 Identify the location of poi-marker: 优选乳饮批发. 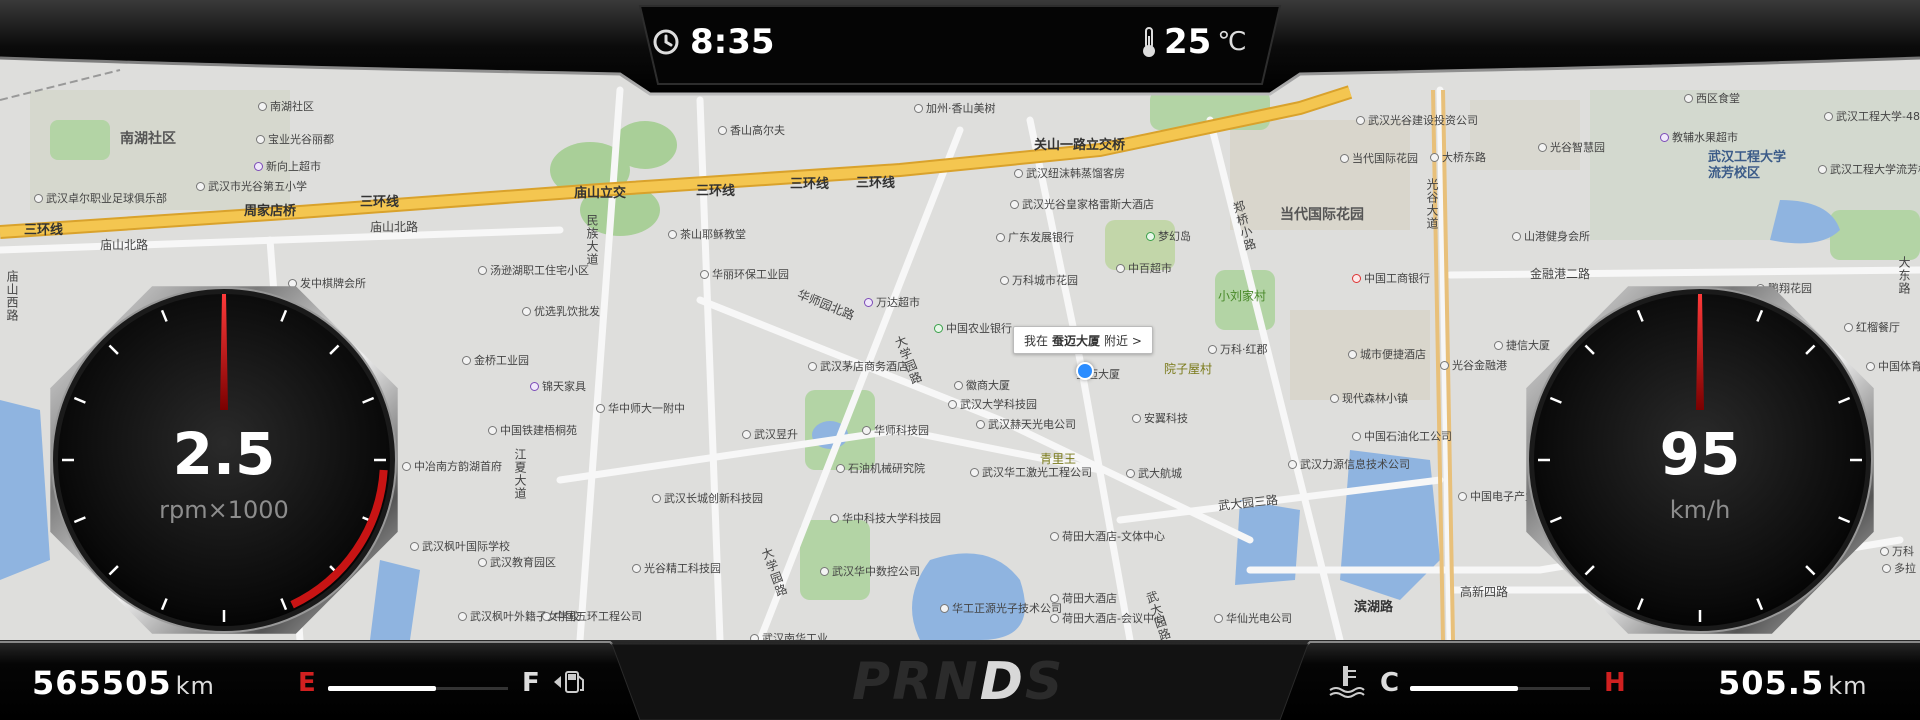
(561, 311).